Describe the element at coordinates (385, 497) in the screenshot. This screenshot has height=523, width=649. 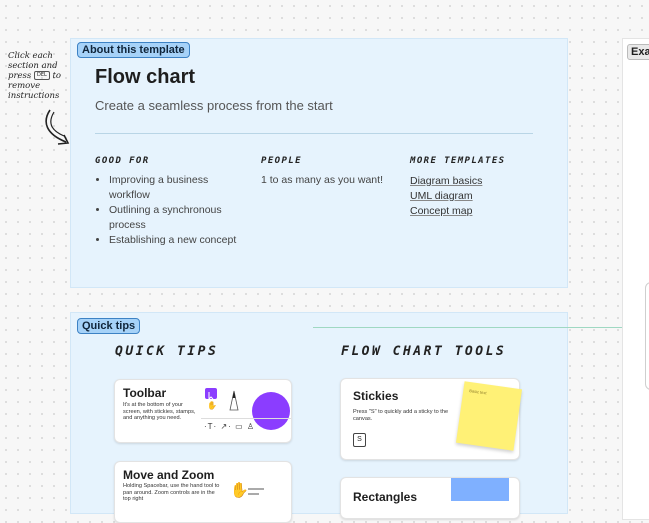
I see `rectangles-title: Rectangles` at that location.